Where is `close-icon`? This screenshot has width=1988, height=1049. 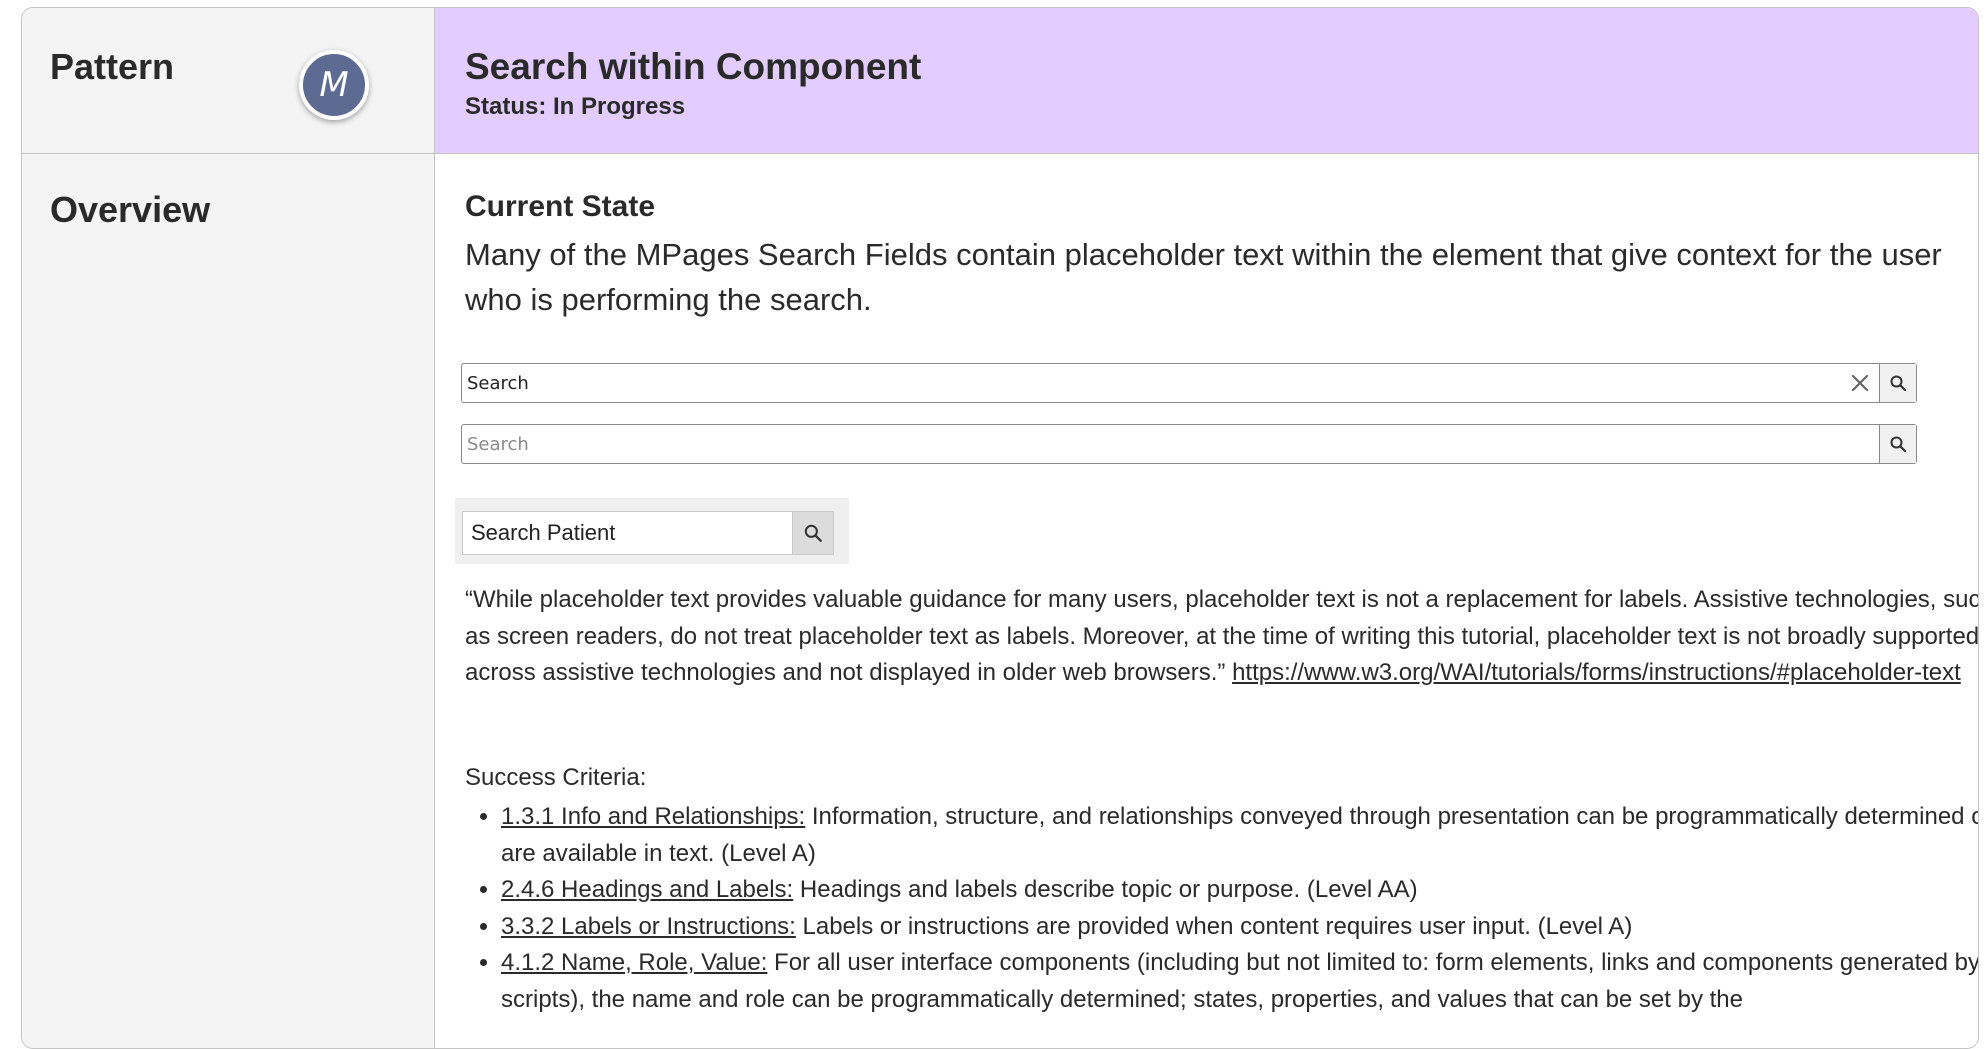
close-icon is located at coordinates (1860, 383).